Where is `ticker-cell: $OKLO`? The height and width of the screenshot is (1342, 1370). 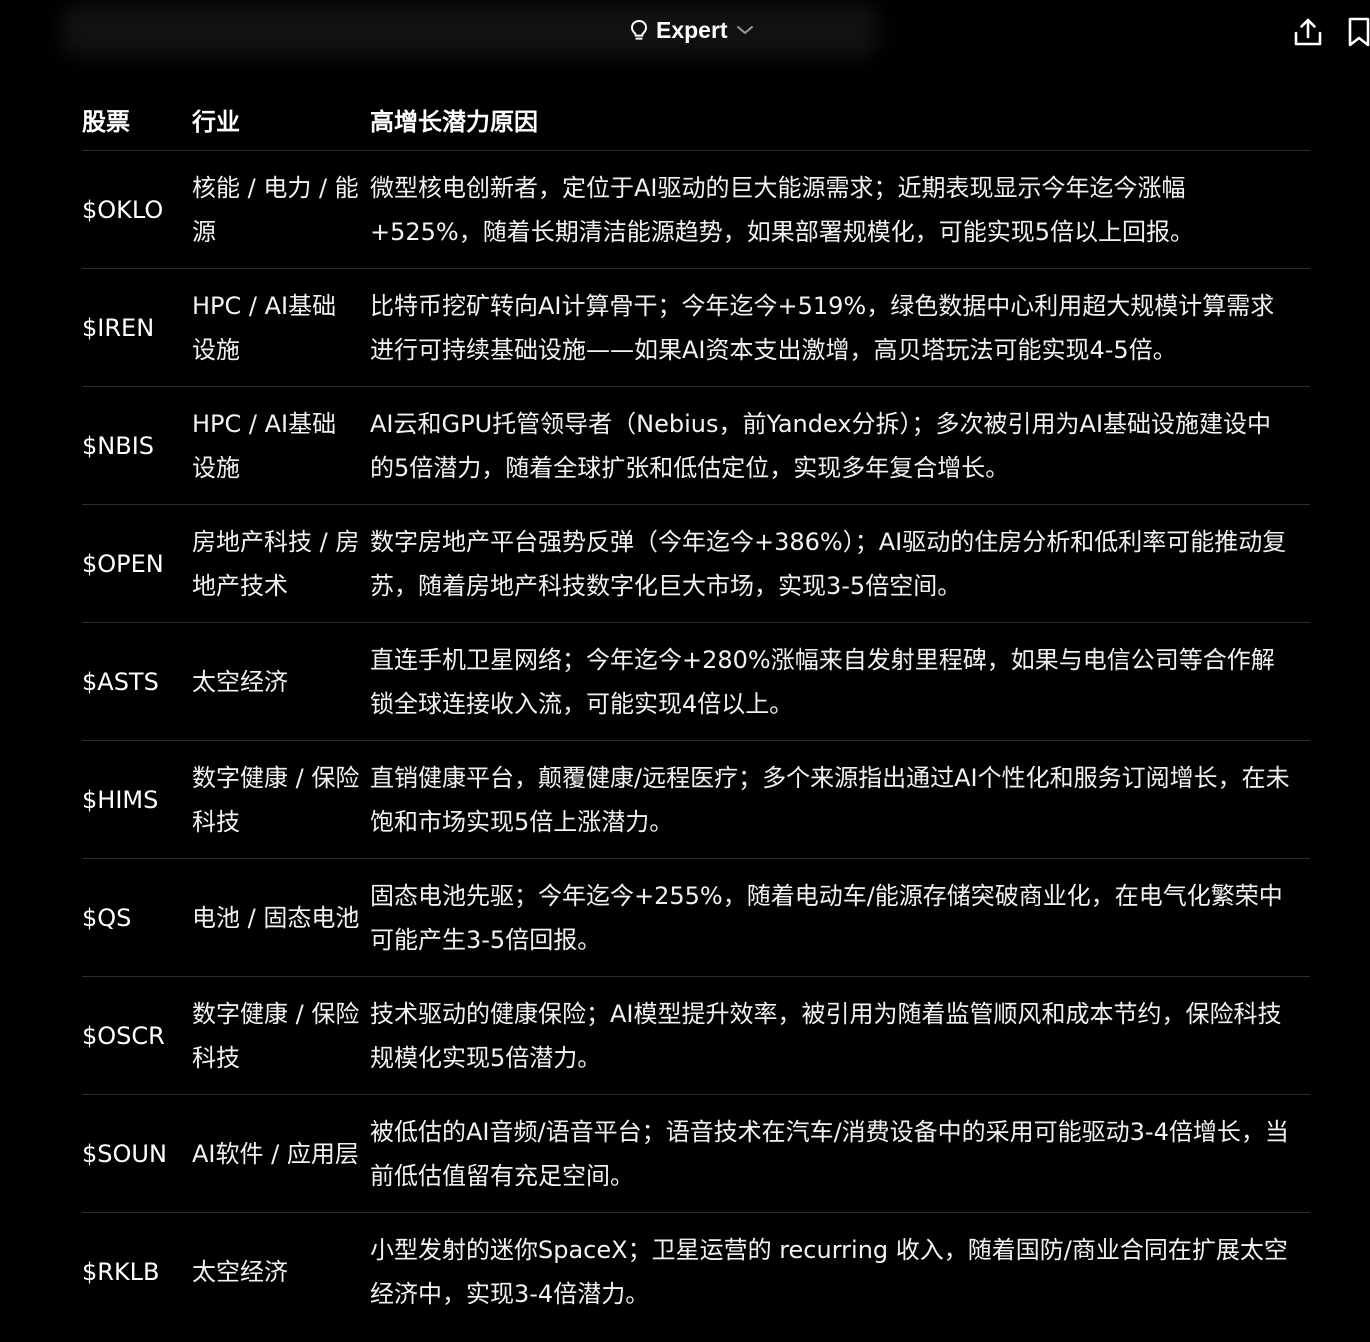
ticker-cell: $OKLO is located at coordinates (137, 209).